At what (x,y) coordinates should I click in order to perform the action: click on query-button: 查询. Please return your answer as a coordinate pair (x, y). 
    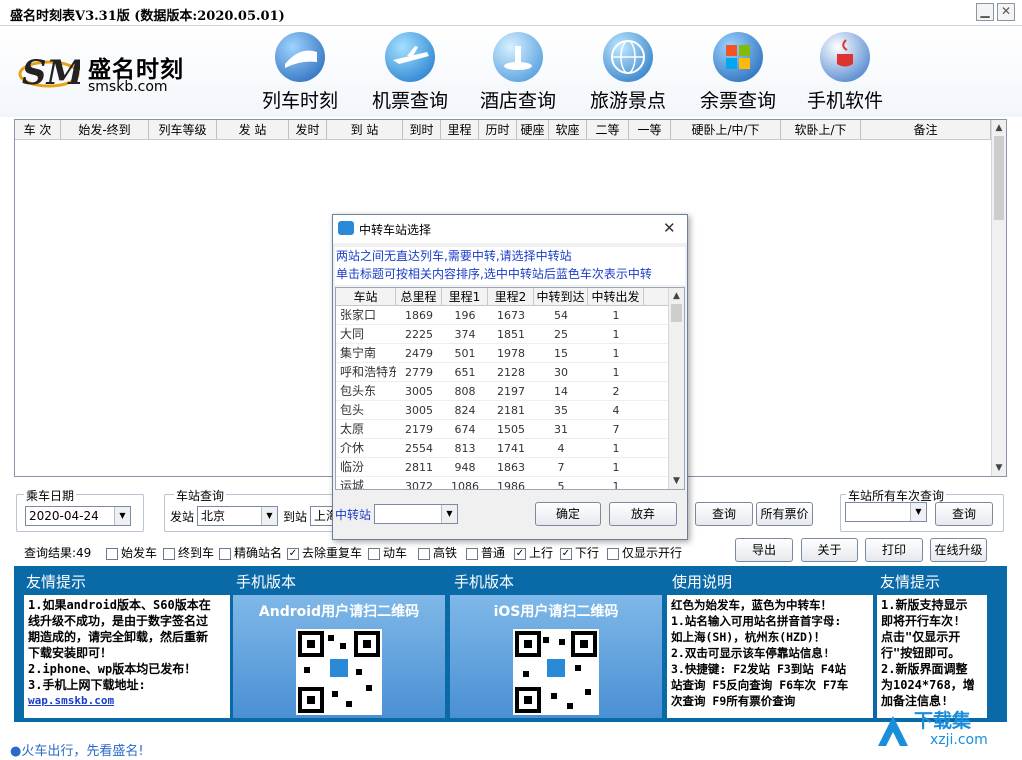
    Looking at the image, I should click on (724, 514).